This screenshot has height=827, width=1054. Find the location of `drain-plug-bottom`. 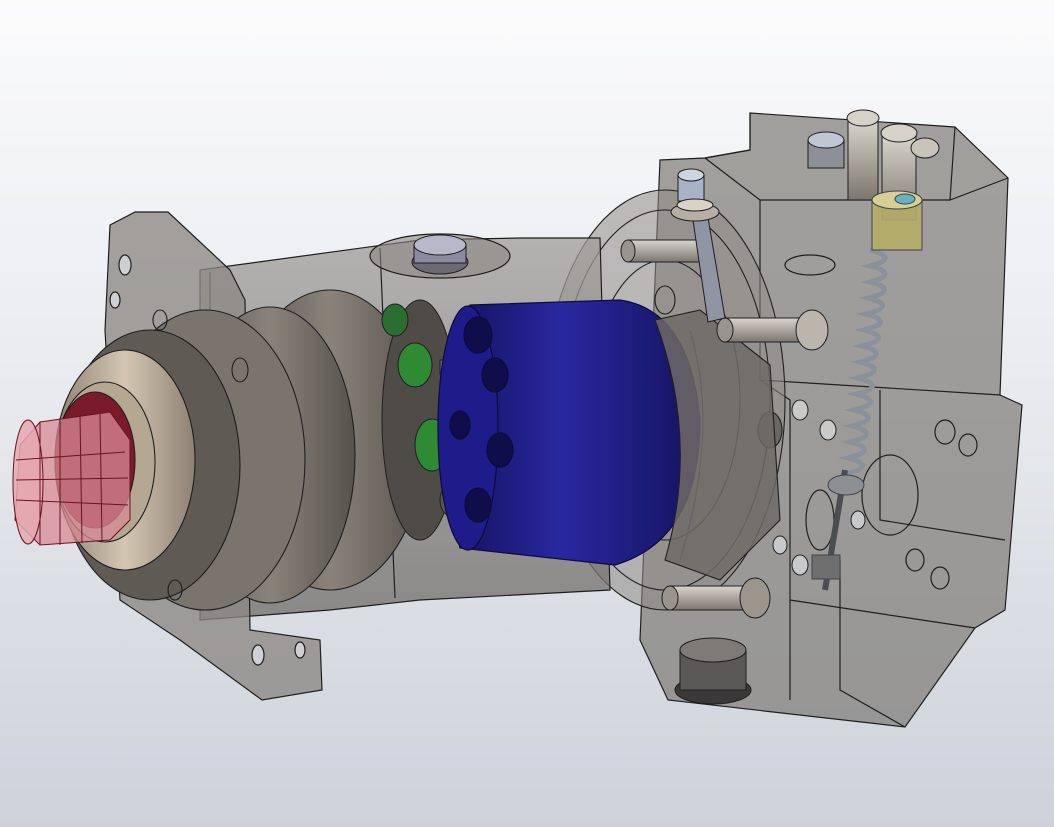

drain-plug-bottom is located at coordinates (713, 671).